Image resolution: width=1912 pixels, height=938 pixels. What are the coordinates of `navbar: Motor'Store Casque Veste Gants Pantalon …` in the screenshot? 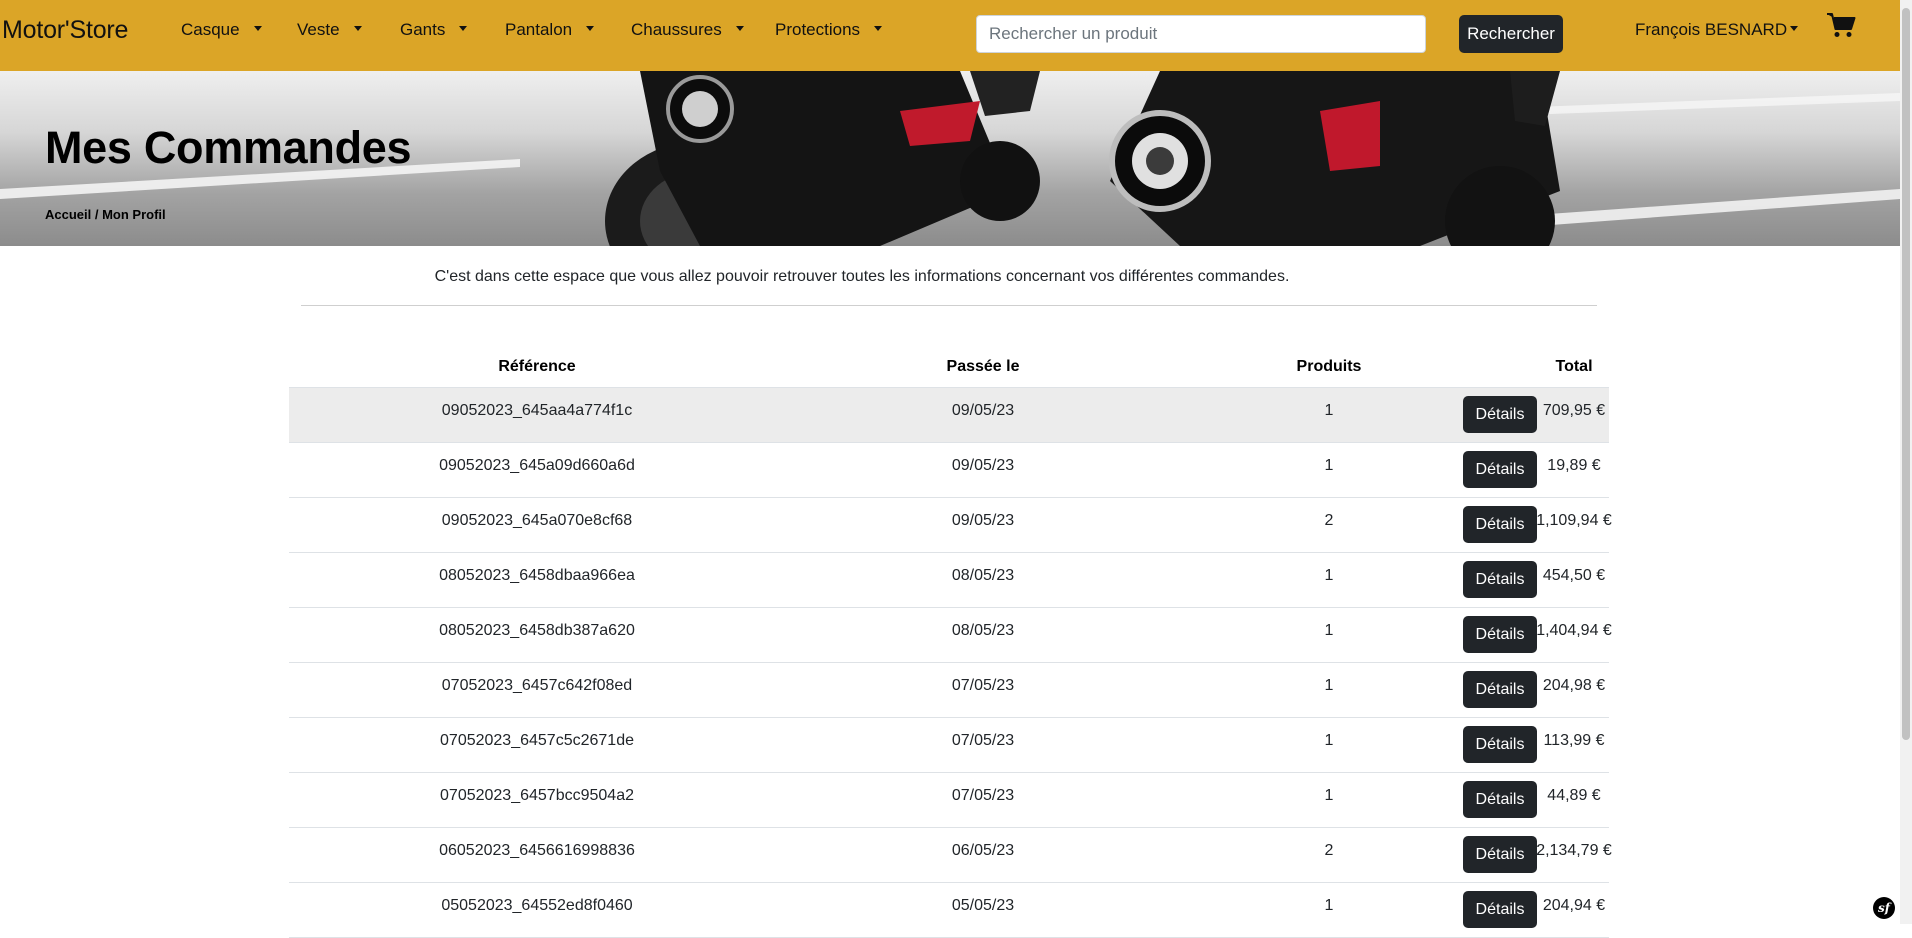 It's located at (956, 35).